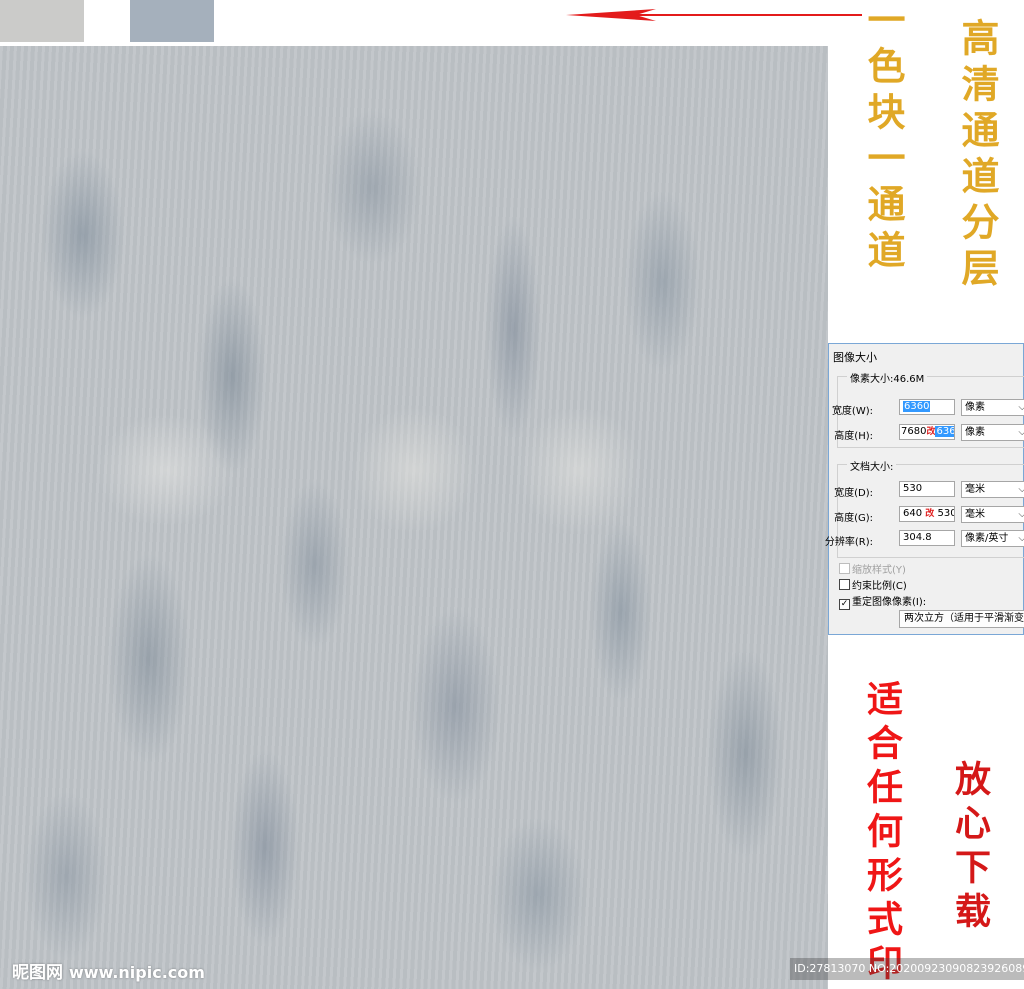 Image resolution: width=1024 pixels, height=989 pixels. I want to click on width-value: 6360, so click(917, 406).